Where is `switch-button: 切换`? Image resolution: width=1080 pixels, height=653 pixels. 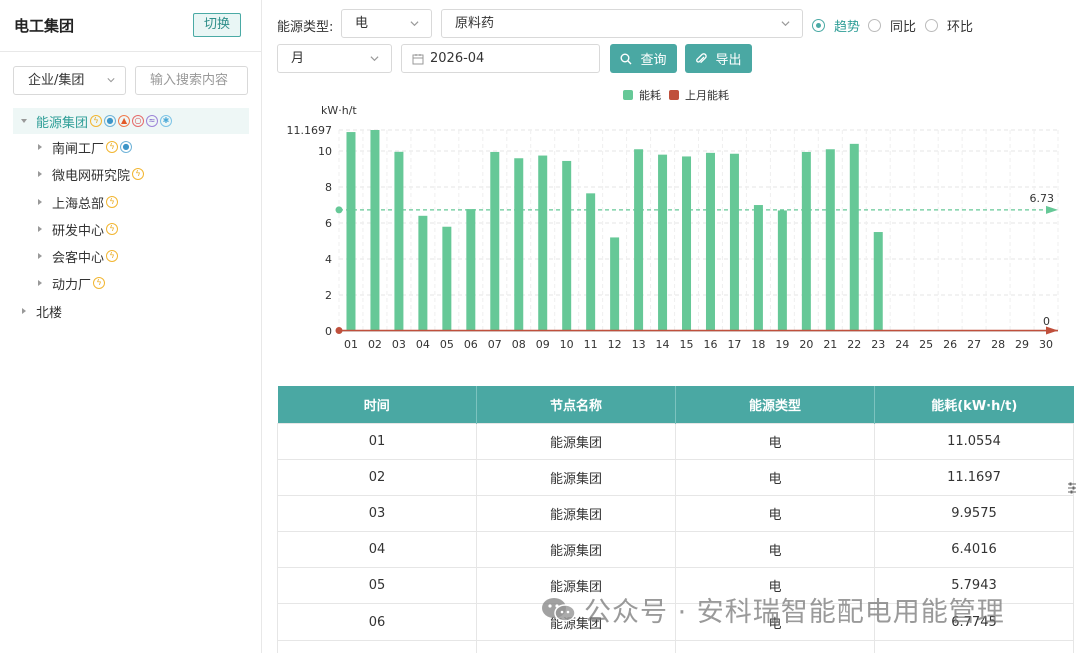
switch-button: 切换 is located at coordinates (217, 25).